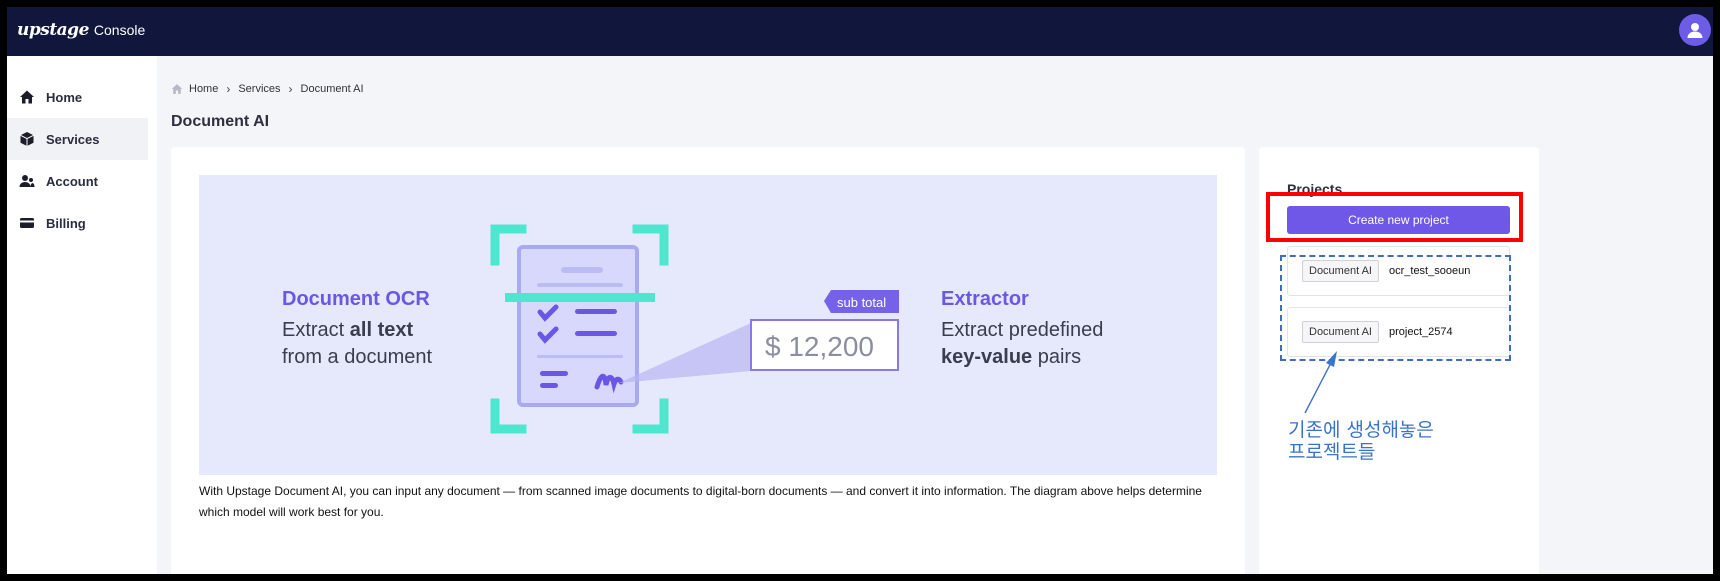 Image resolution: width=1720 pixels, height=581 pixels. I want to click on credit-card-icon, so click(27, 223).